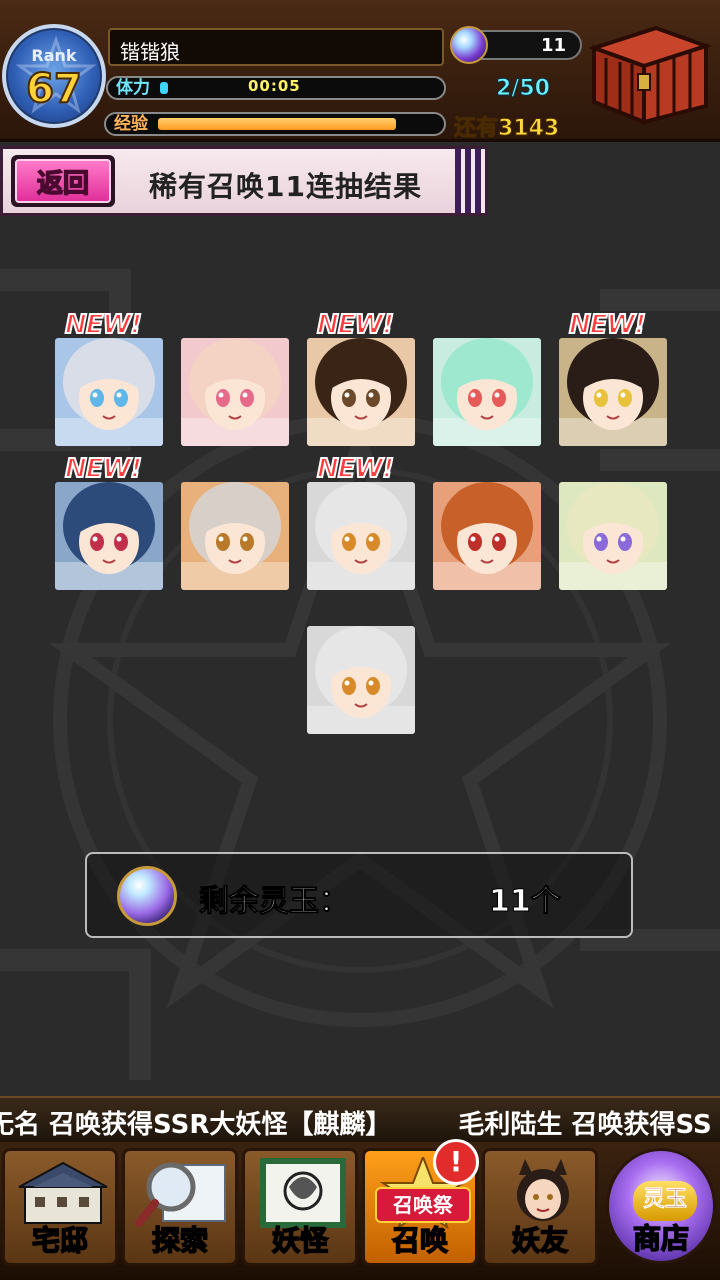  What do you see at coordinates (133, 88) in the screenshot?
I see `stamina-label: 体力` at bounding box center [133, 88].